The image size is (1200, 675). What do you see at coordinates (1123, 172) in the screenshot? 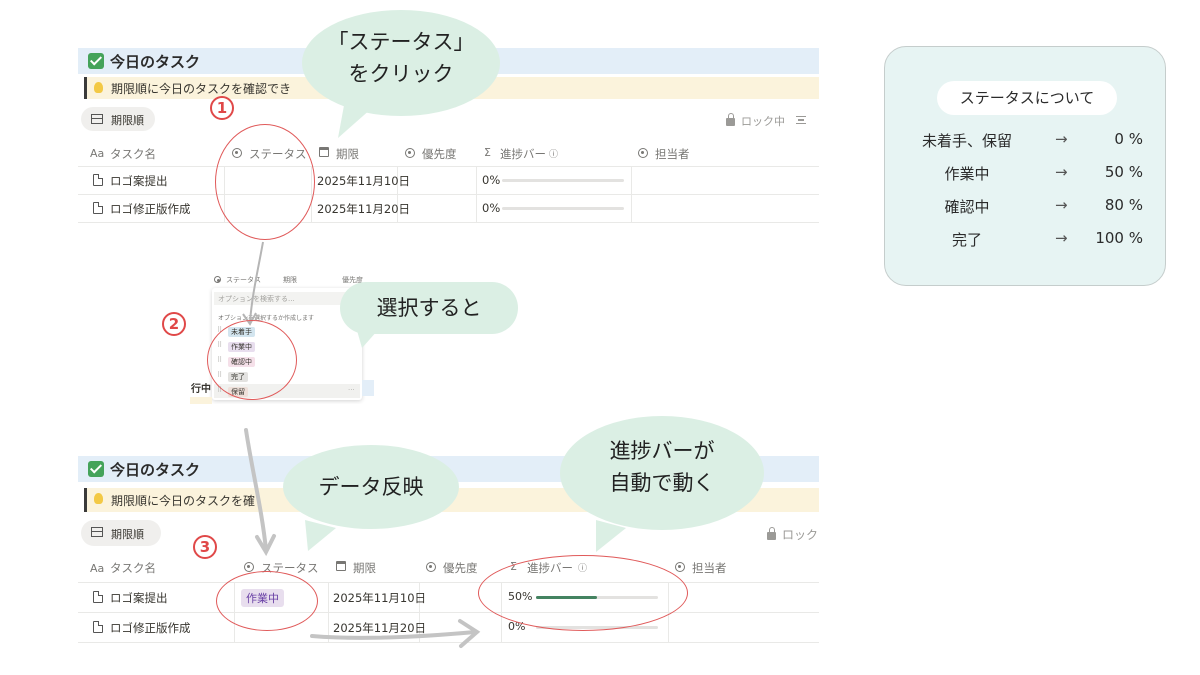
I see `legend-percent: 50 %` at bounding box center [1123, 172].